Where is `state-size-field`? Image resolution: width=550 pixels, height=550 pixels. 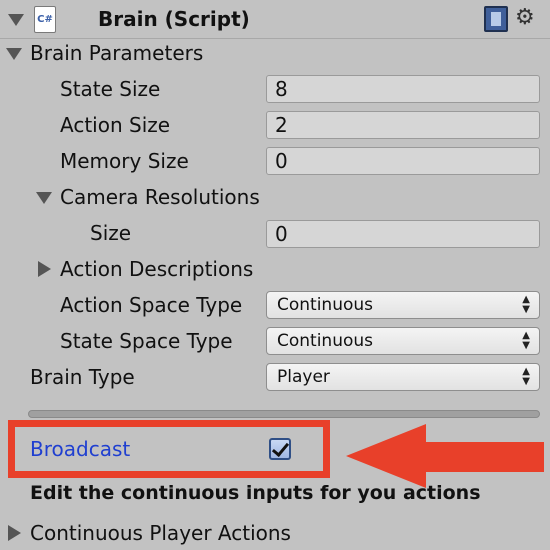
state-size-field is located at coordinates (403, 89).